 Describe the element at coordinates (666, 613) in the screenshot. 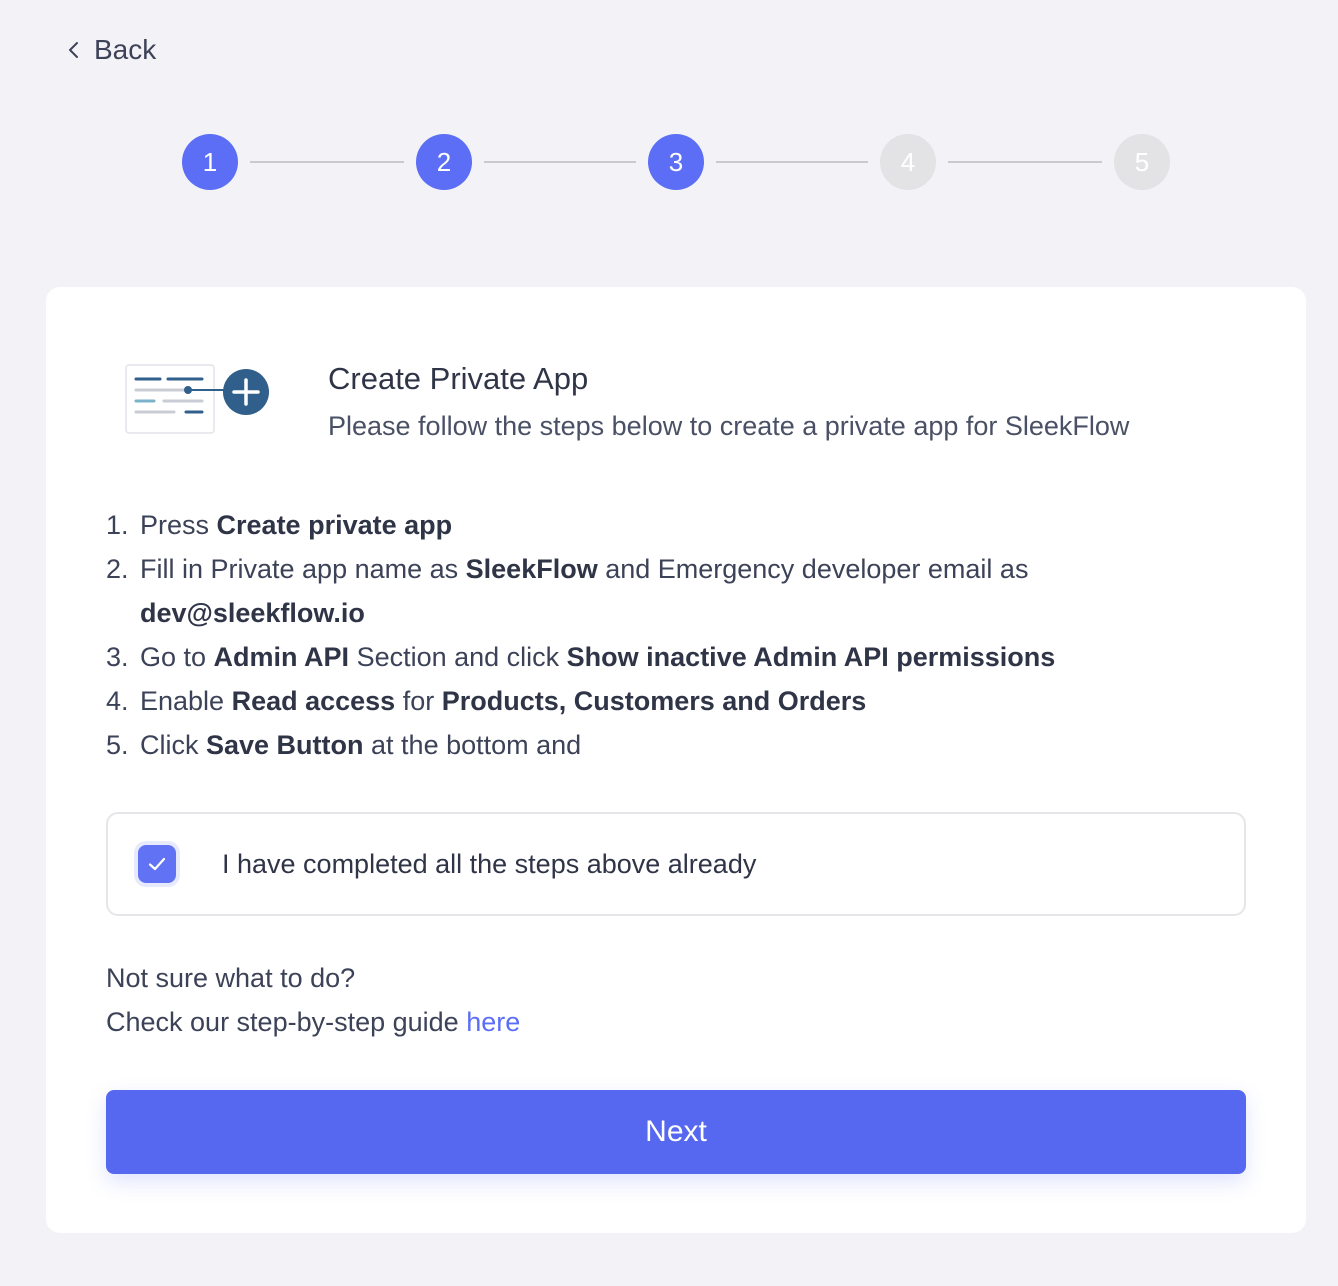

I see `list-item-continuation: dev@sleekflow.io` at that location.